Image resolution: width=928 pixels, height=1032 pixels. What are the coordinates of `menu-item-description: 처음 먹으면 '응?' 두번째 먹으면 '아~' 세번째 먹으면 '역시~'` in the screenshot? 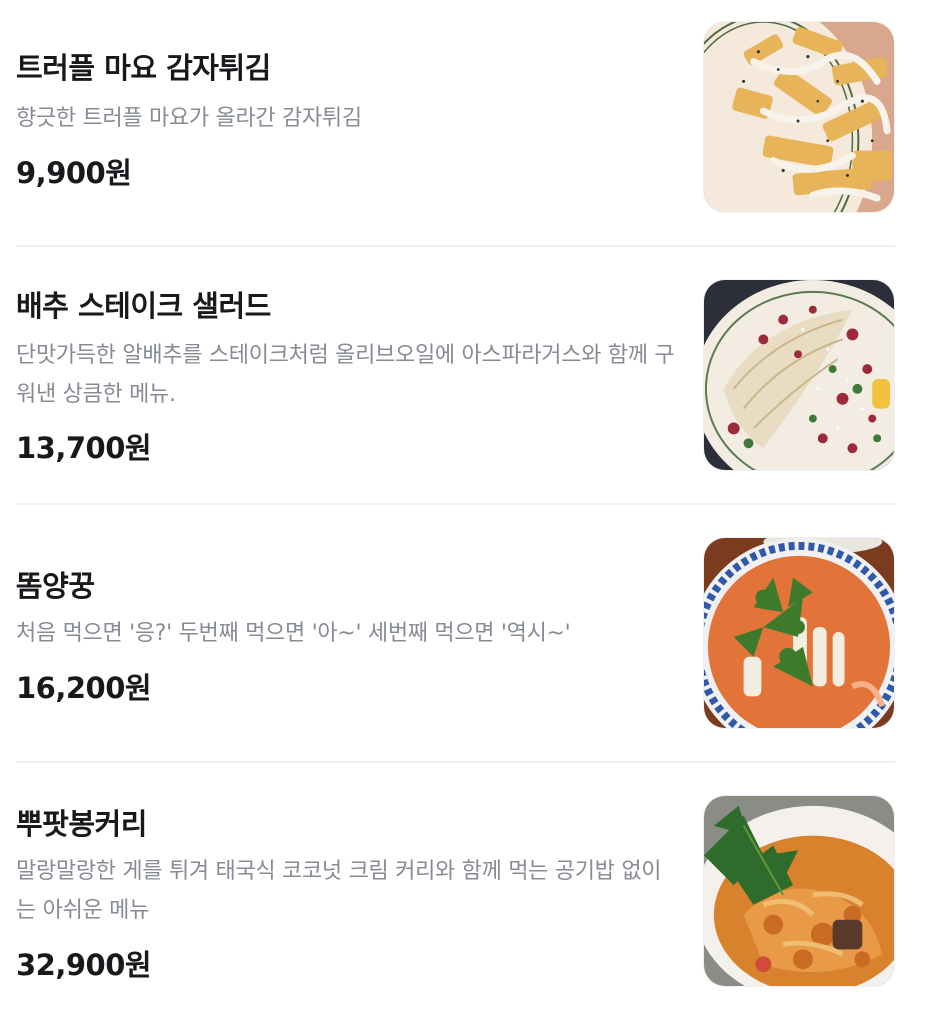 It's located at (293, 633).